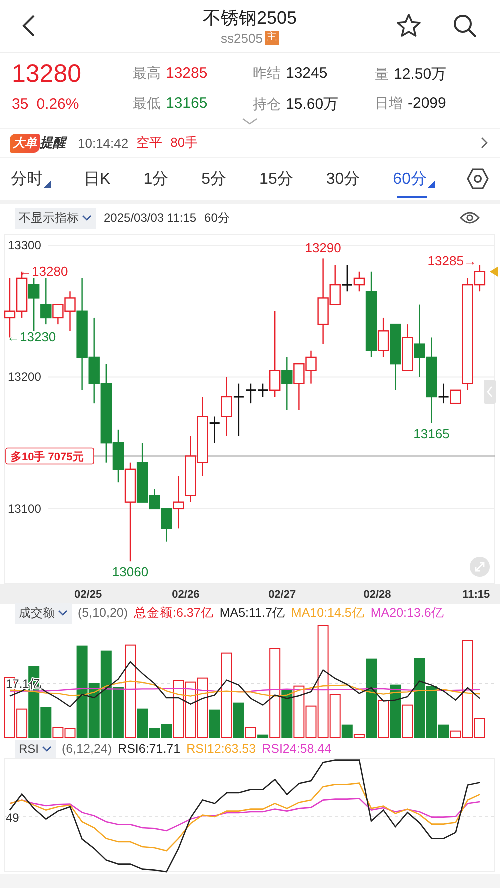 The width and height of the screenshot is (500, 888). What do you see at coordinates (242, 38) in the screenshot?
I see `contract-code: ss2505` at bounding box center [242, 38].